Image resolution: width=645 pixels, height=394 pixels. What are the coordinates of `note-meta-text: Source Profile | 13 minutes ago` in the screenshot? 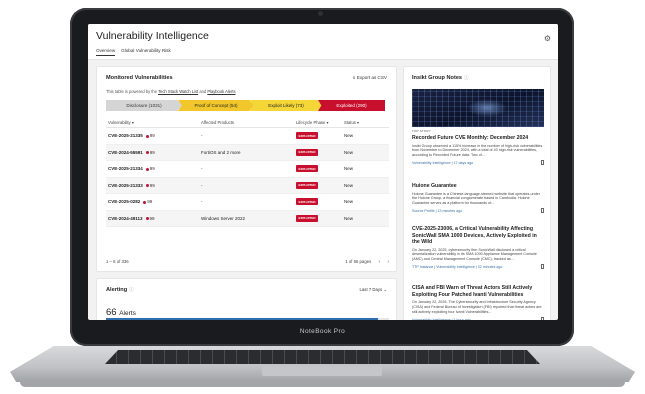 It's located at (437, 211).